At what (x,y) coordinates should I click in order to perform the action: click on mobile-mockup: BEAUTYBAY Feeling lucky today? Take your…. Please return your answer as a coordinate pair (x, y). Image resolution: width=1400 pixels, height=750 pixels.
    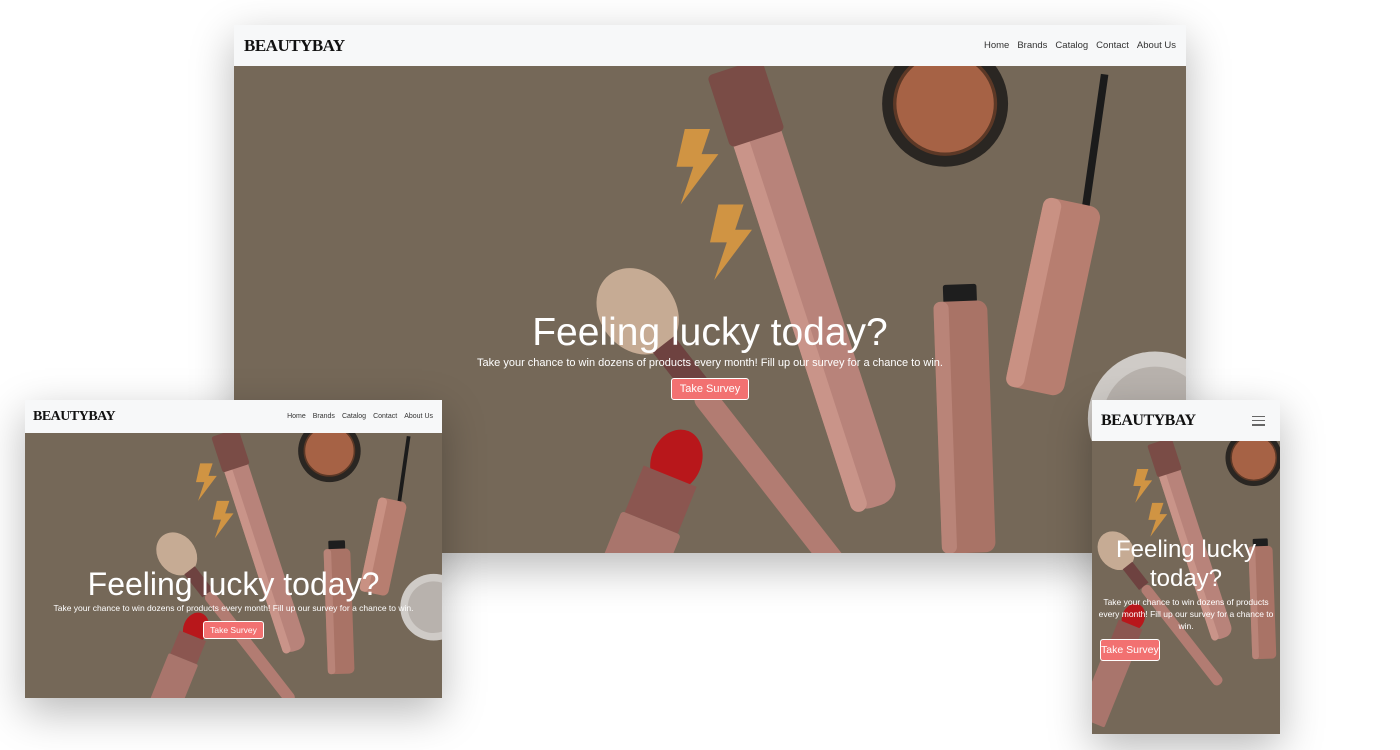
    Looking at the image, I should click on (1186, 567).